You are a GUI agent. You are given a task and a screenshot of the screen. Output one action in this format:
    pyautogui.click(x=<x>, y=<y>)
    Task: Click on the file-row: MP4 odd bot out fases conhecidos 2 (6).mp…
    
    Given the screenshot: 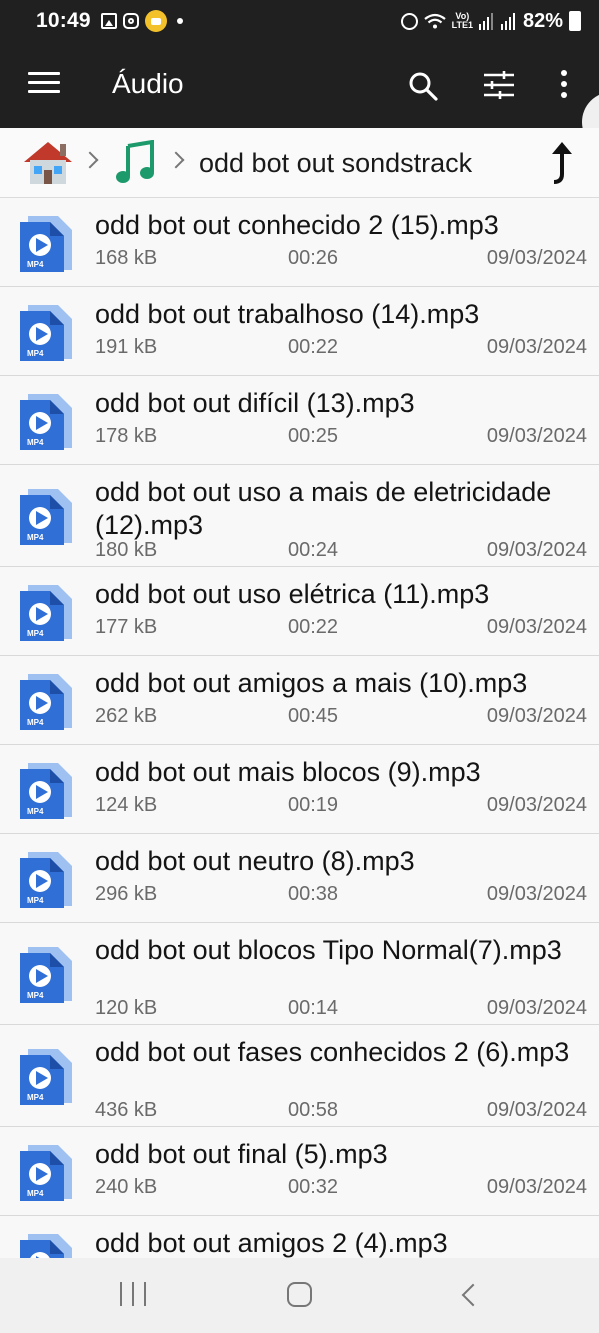 What is the action you would take?
    pyautogui.click(x=299, y=1076)
    